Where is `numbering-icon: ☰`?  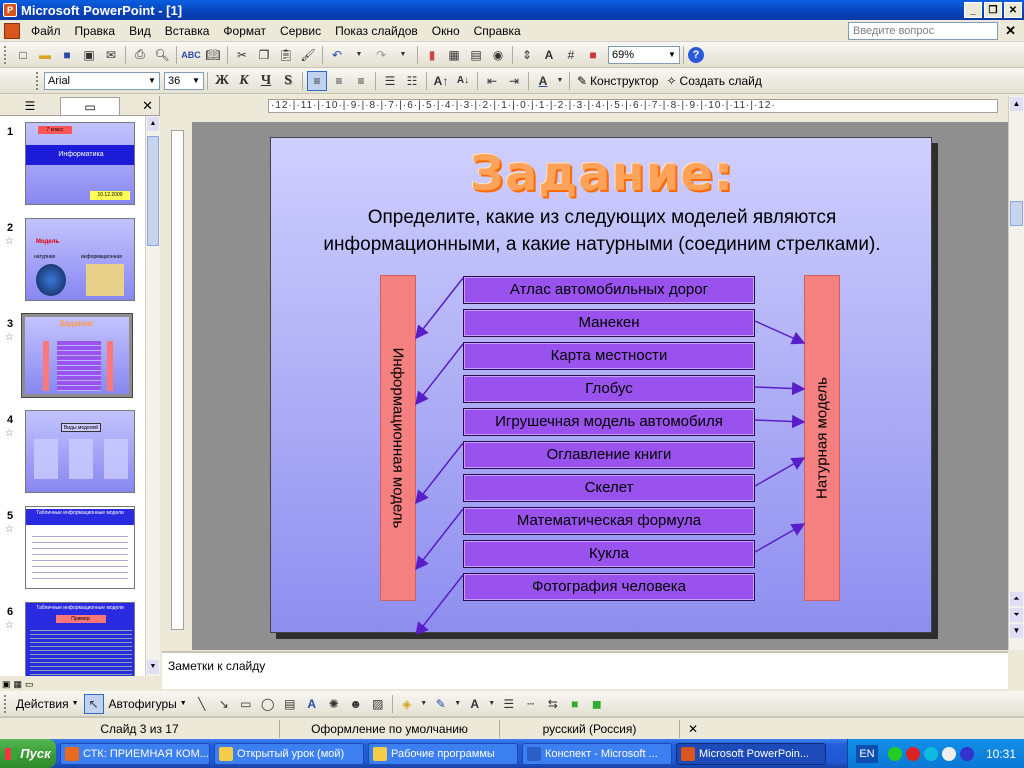
numbering-icon: ☰ is located at coordinates (390, 81).